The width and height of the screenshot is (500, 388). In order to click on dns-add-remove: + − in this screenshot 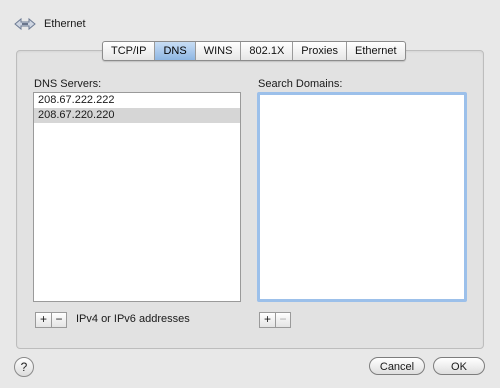, I will do `click(51, 320)`.